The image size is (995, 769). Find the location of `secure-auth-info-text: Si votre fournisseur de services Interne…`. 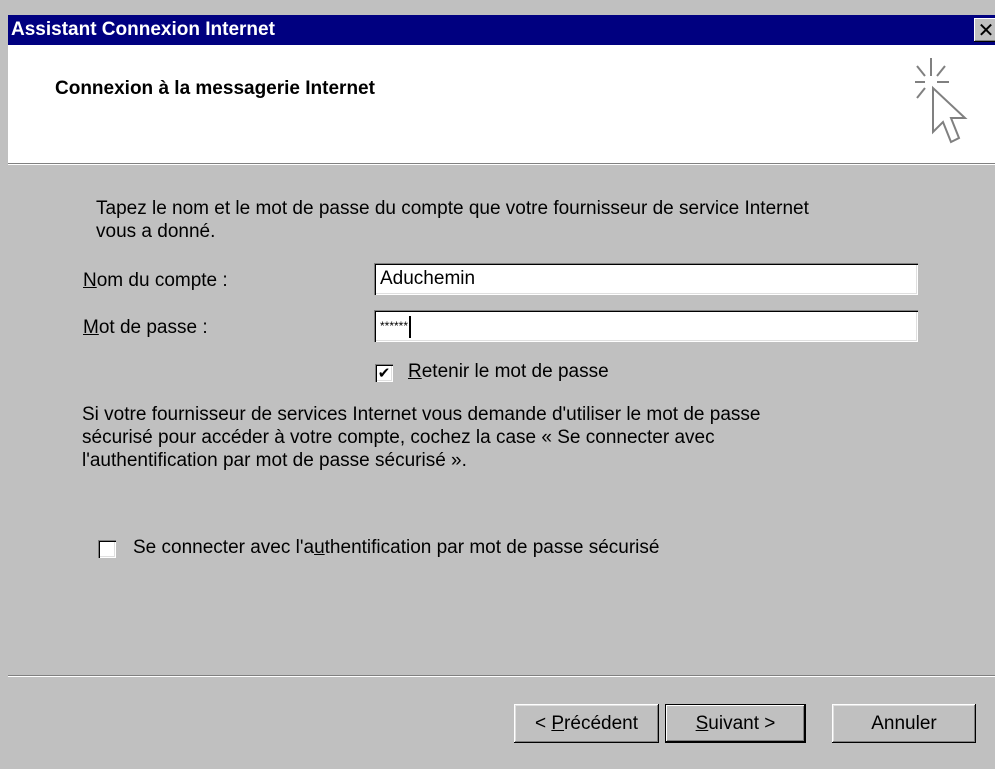

secure-auth-info-text: Si votre fournisseur de services Interne… is located at coordinates (421, 437).